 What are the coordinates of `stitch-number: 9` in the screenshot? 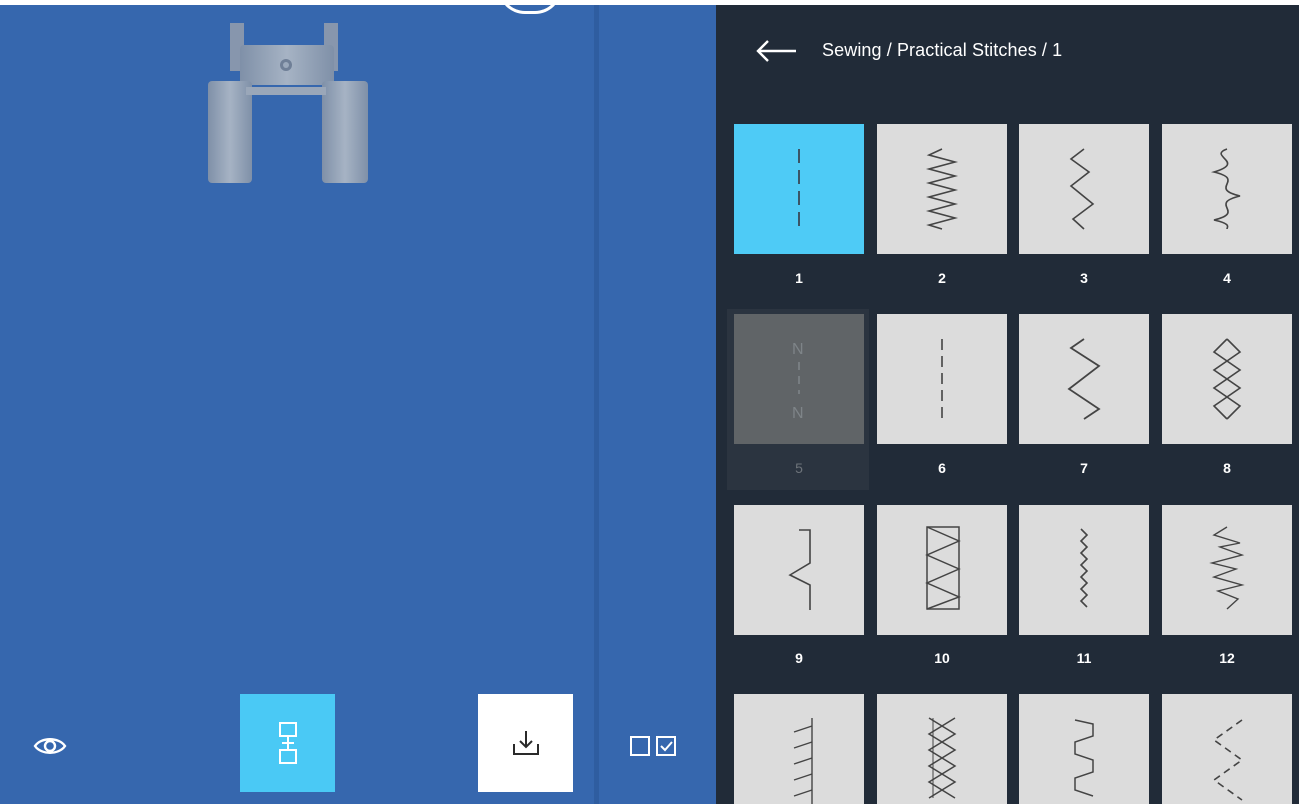 It's located at (799, 658).